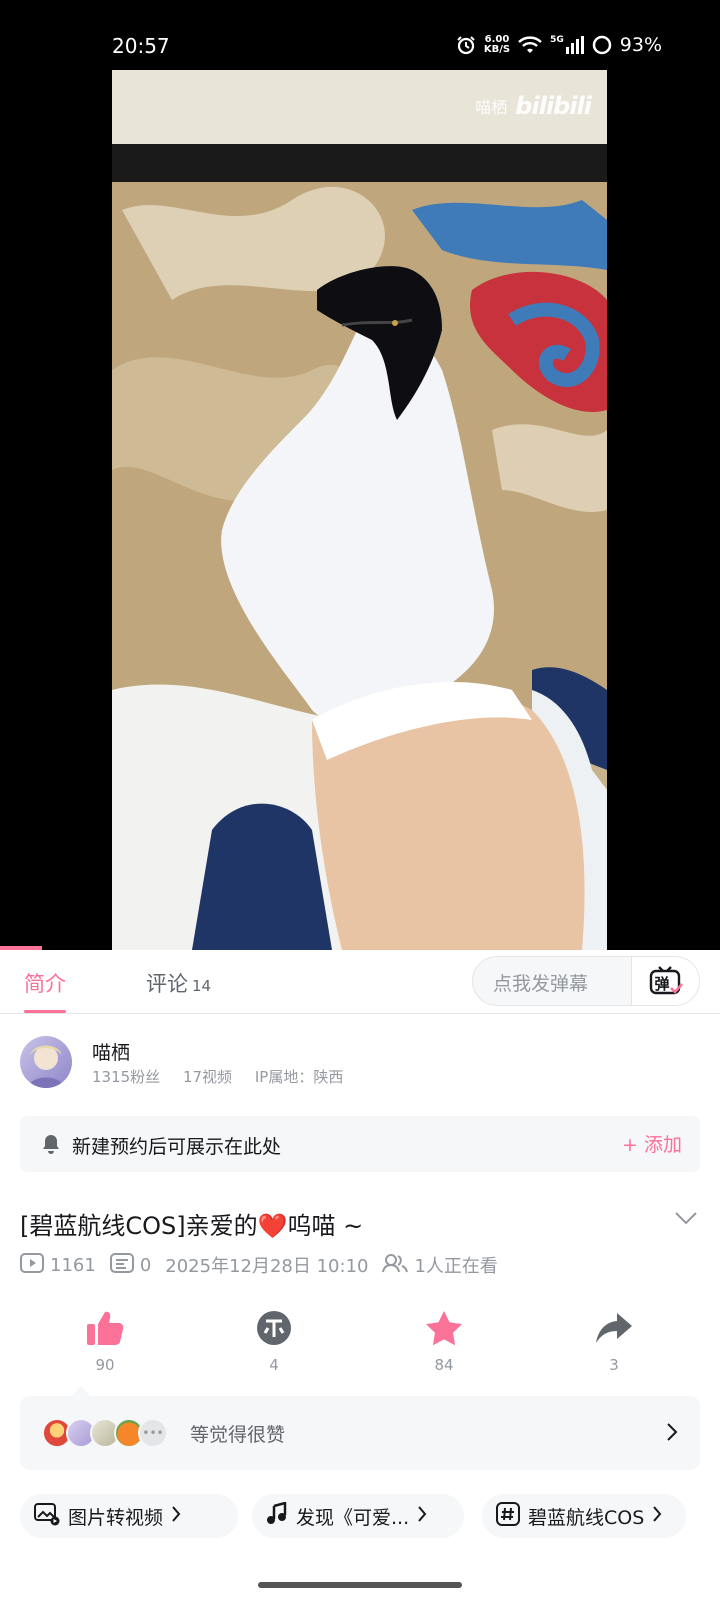 The height and width of the screenshot is (1600, 720). I want to click on likers-caret, so click(81, 1391).